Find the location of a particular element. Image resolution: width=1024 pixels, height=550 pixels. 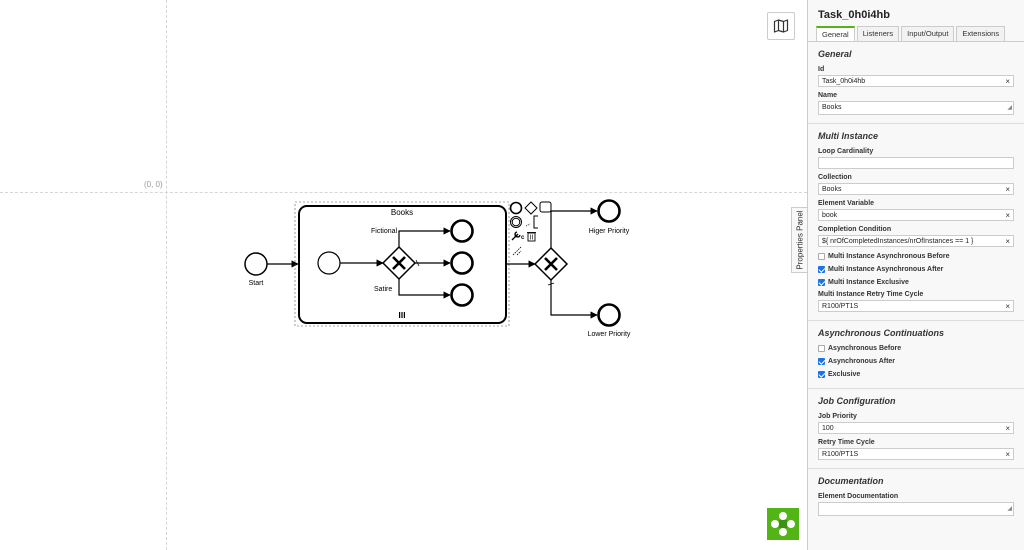

properties-panel-toggle: Properties Panel is located at coordinates (799, 240).